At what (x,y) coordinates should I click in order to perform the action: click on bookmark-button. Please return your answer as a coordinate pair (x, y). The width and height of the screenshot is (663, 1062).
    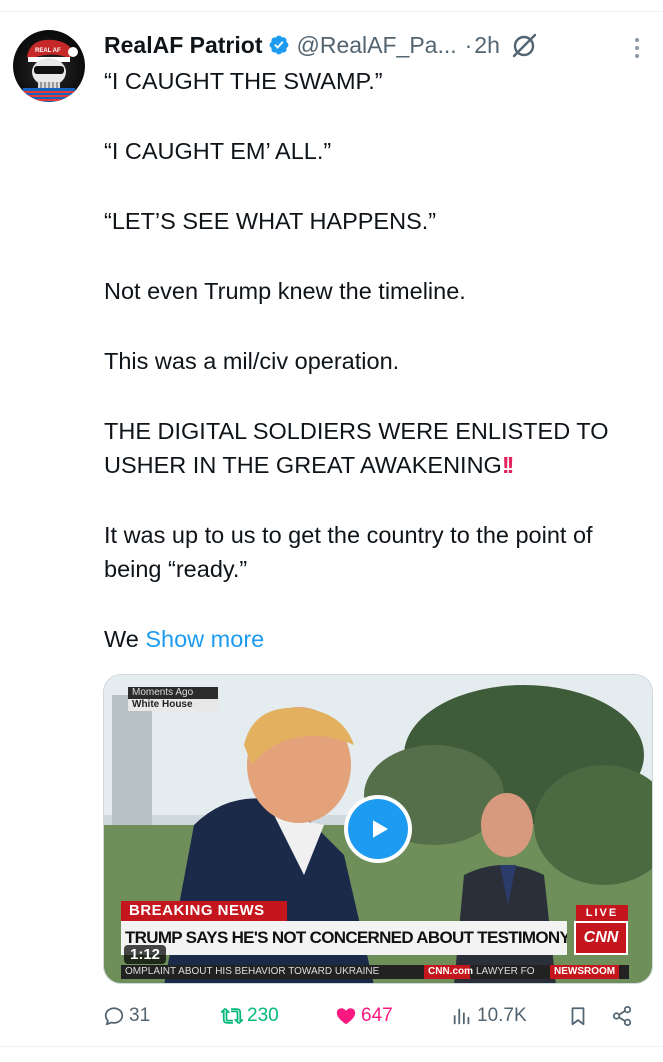
    Looking at the image, I should click on (578, 1016).